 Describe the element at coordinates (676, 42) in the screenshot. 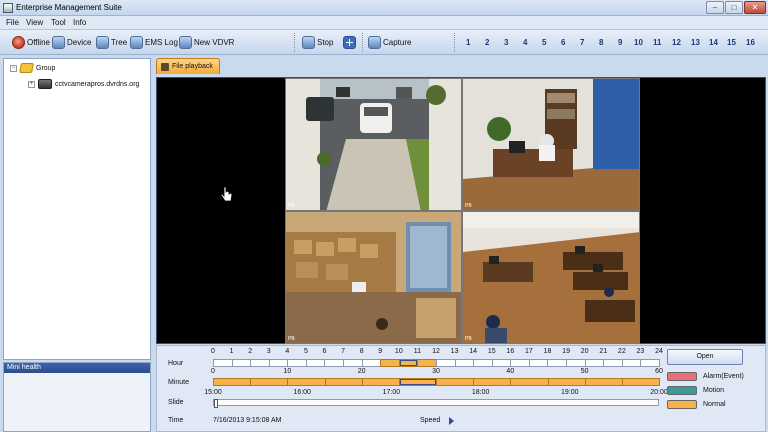

I see `channel-12-button: 12` at that location.